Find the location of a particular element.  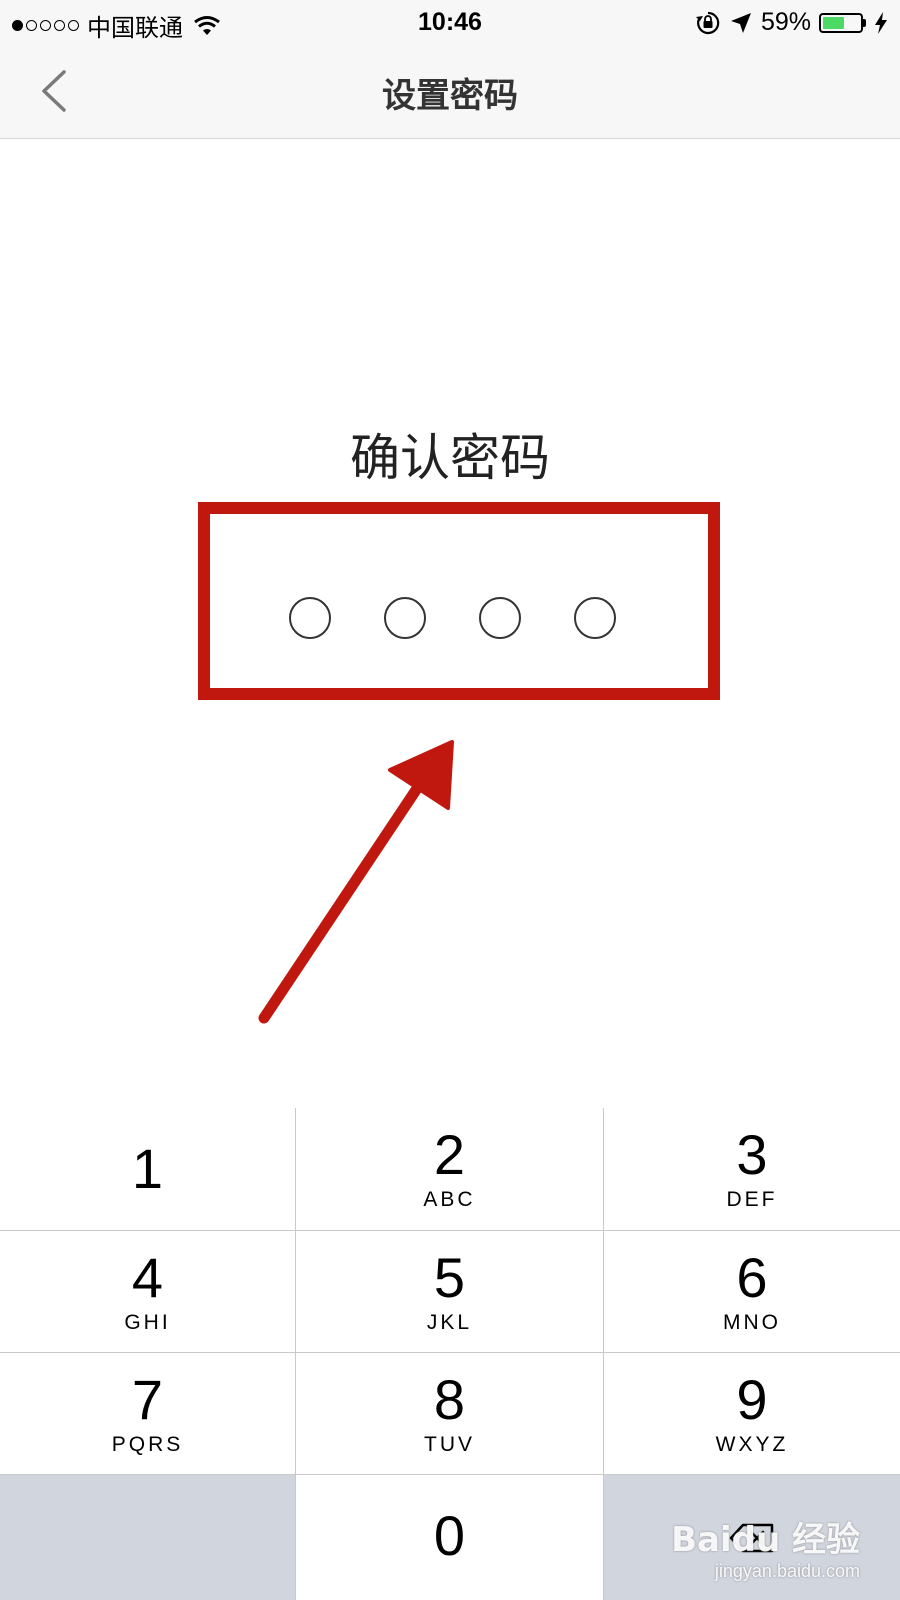

navigation-bar: 设置密码 is located at coordinates (450, 91).